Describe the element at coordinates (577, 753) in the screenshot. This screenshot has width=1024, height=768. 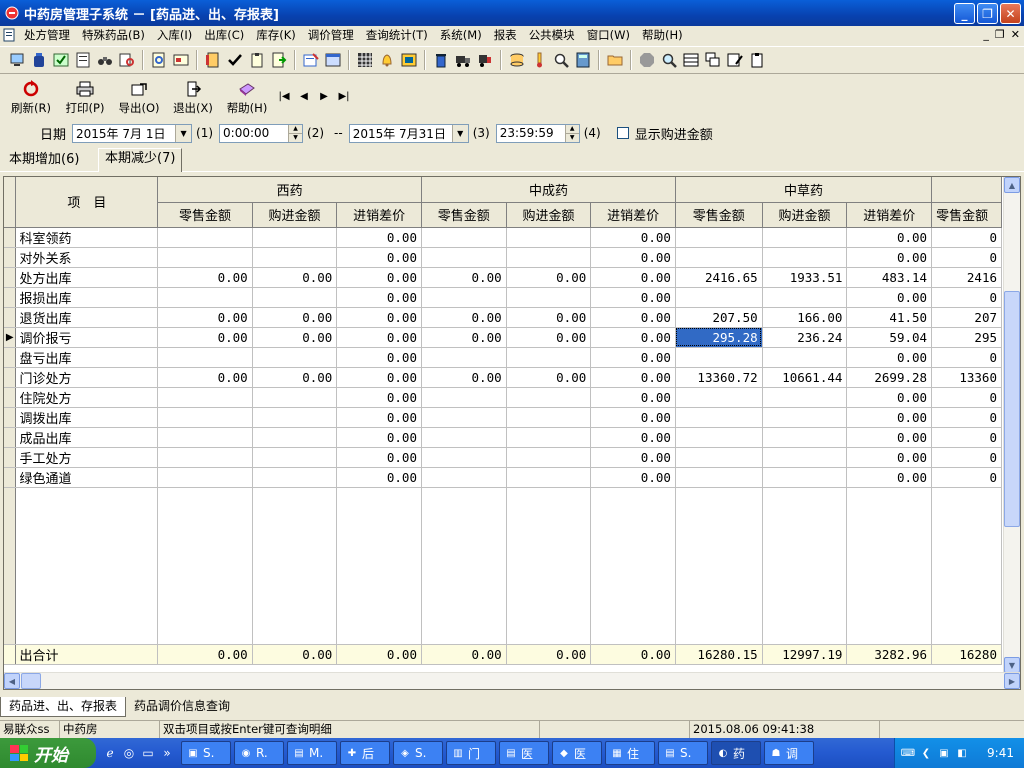
I see `taskbar-button: ◆ 医` at that location.